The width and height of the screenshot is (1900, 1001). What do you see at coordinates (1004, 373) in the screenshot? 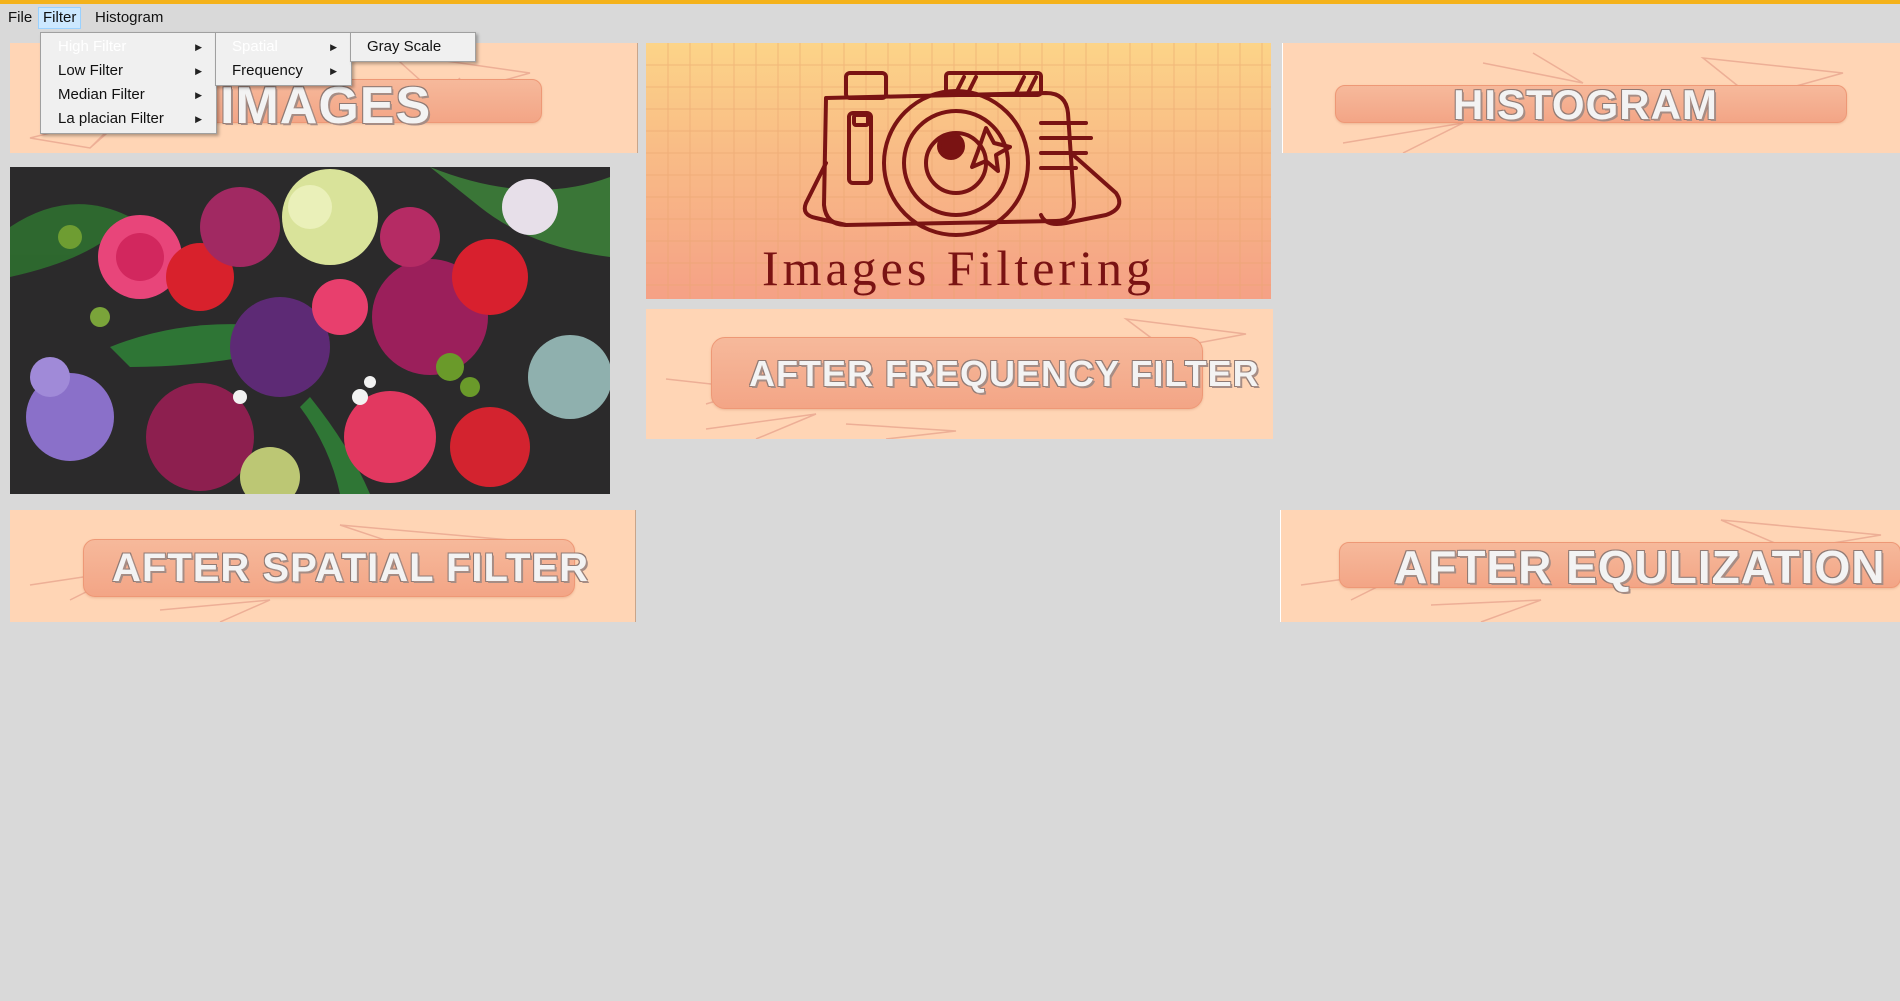
I see `after-frequency-label: AFTER FREQUENCY FILTER` at bounding box center [1004, 373].